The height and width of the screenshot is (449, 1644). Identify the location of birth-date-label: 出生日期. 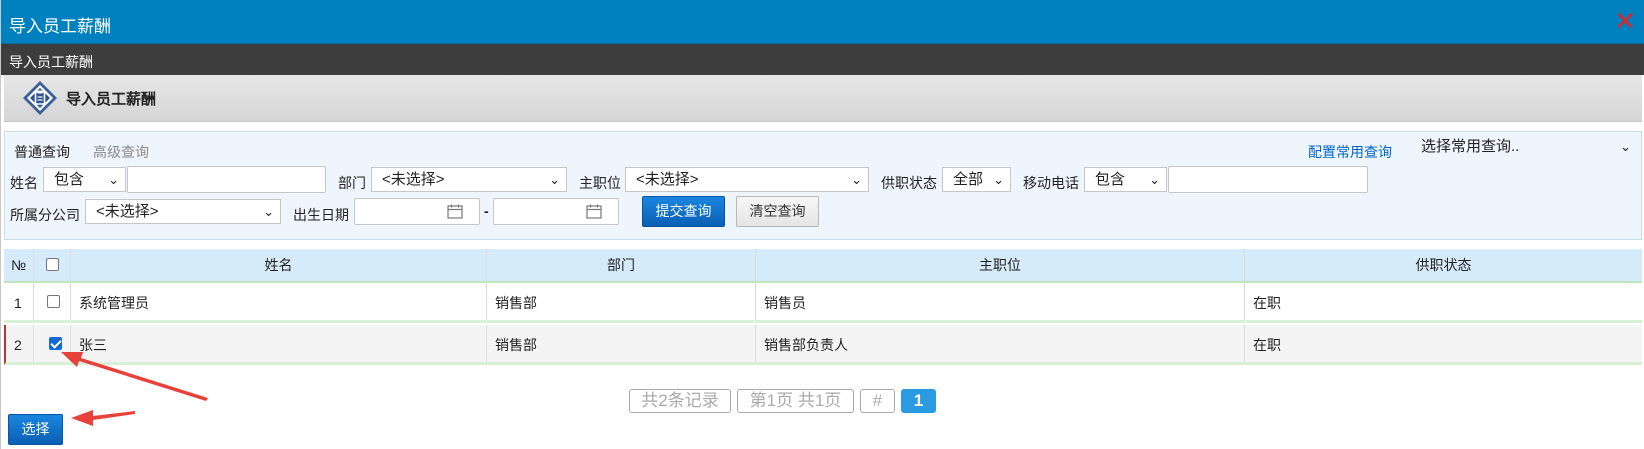
(321, 215).